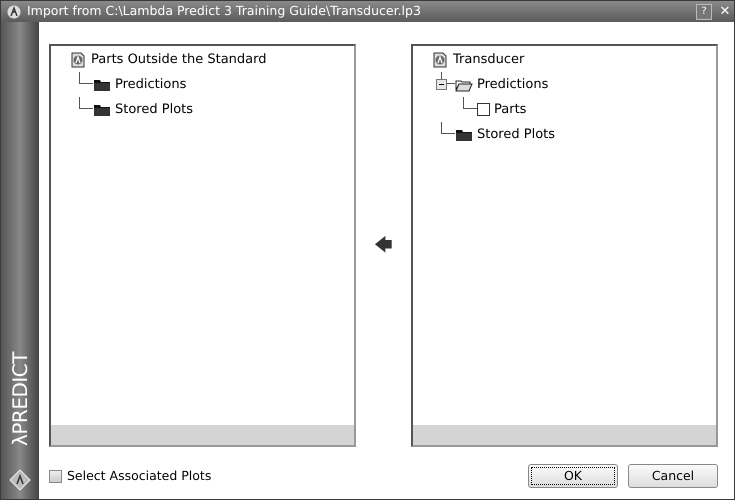  Describe the element at coordinates (224, 11) in the screenshot. I see `window-title: Import from C:\Lambda Predict 3 Training Guide\Transducer.lp3` at that location.